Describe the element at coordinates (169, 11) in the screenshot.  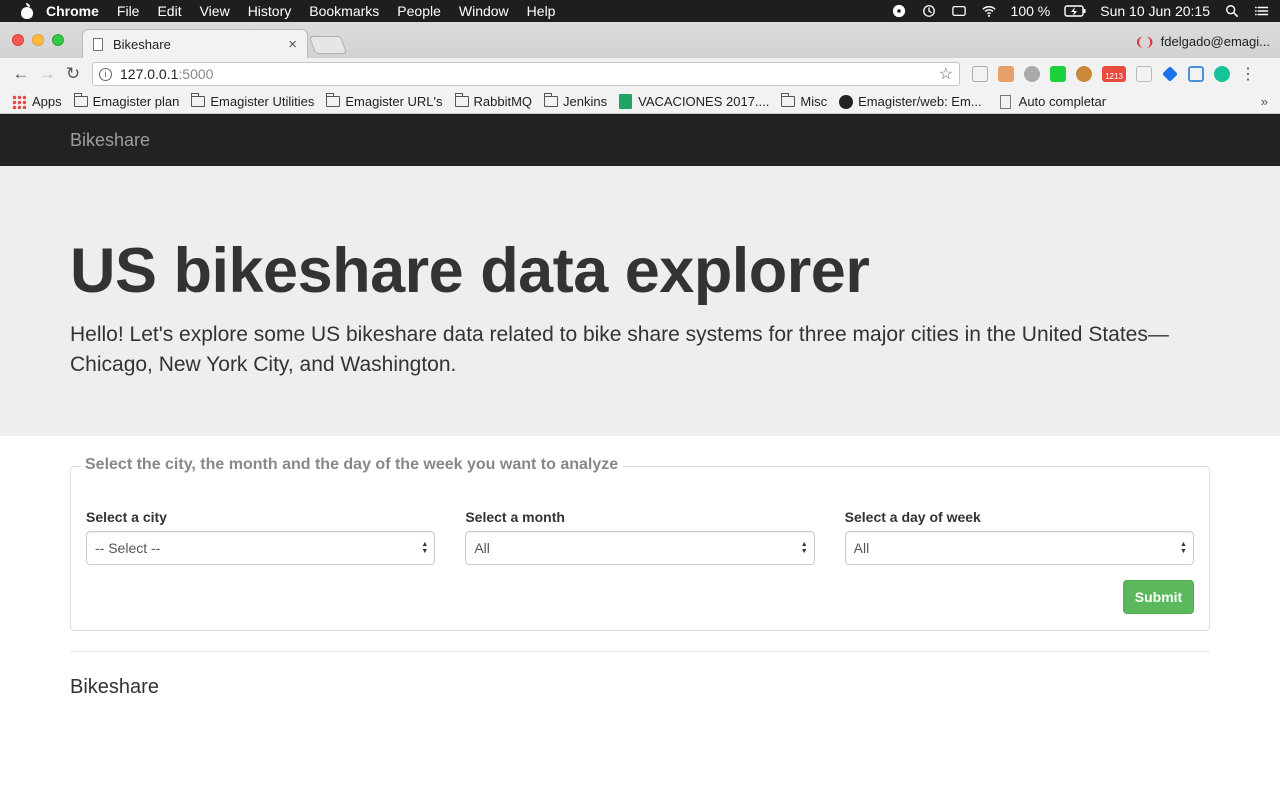
I see `menu-edit: Edit` at that location.